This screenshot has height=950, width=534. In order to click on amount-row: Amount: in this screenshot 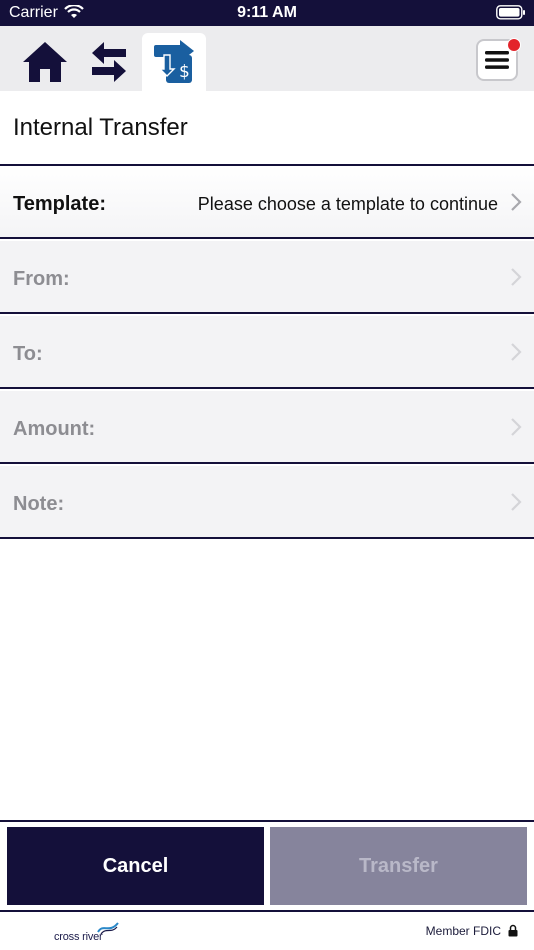, I will do `click(267, 427)`.